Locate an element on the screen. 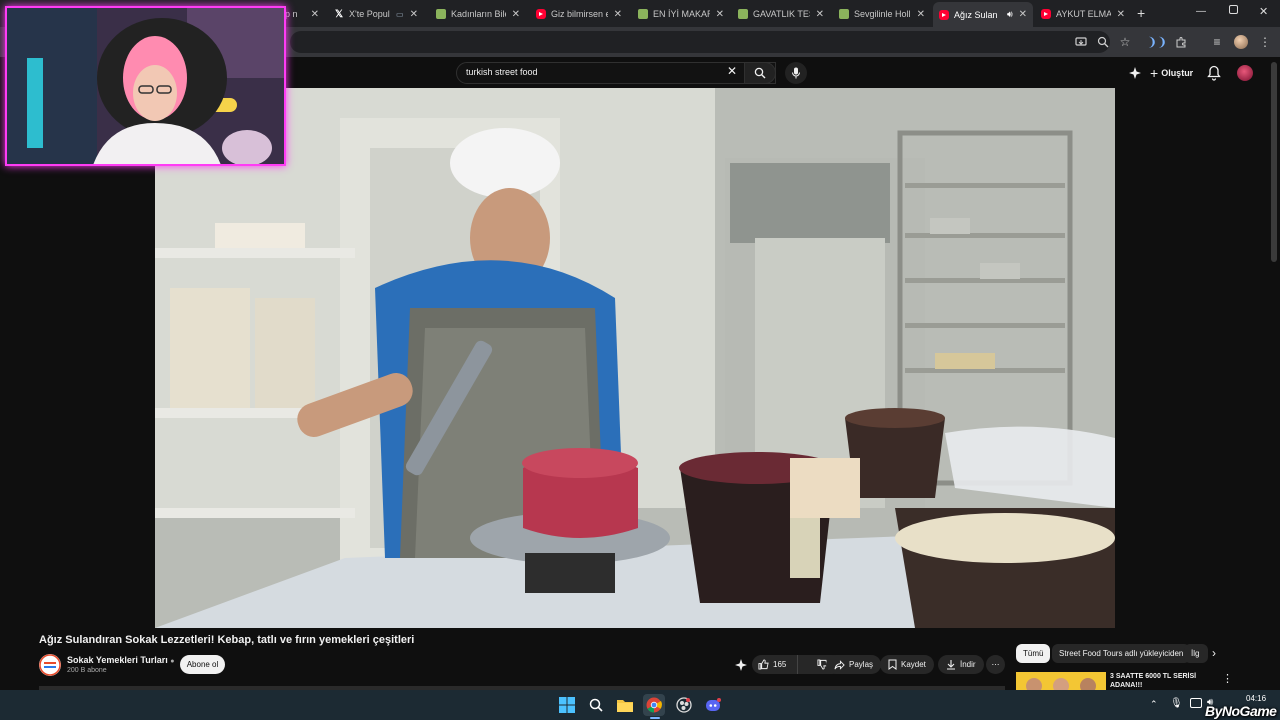 The width and height of the screenshot is (1280, 720). media-queue-icon: ≡ is located at coordinates (1217, 42).